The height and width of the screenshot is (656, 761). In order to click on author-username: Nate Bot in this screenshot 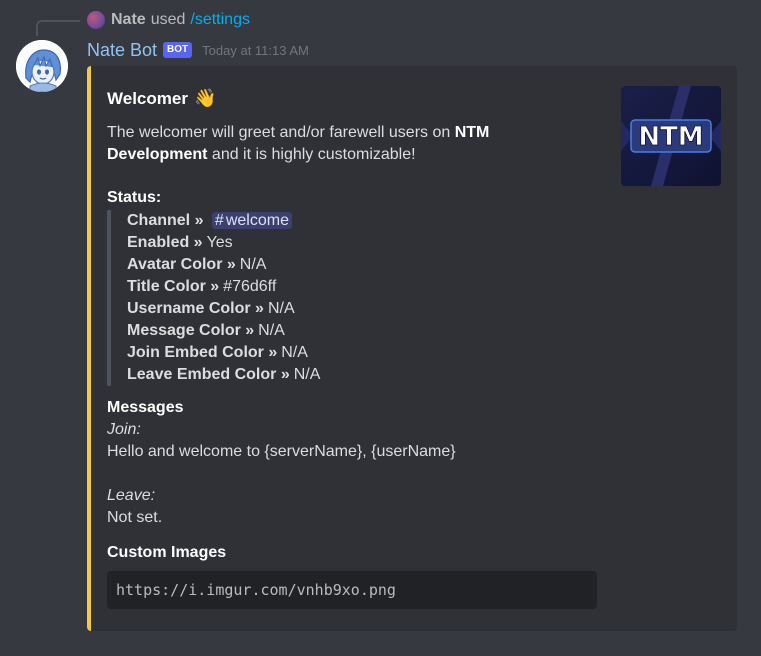, I will do `click(122, 50)`.